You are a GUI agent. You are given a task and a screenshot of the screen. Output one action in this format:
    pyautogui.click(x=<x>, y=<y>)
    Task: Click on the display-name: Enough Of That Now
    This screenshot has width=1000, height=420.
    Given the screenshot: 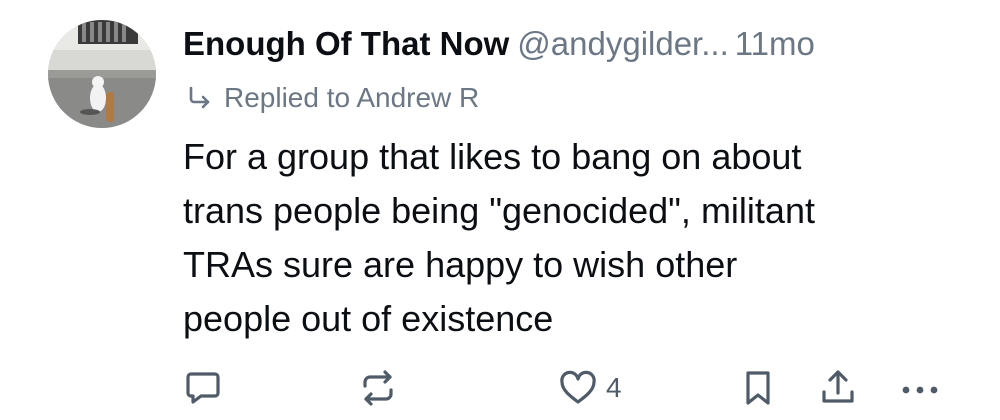 What is the action you would take?
    pyautogui.click(x=346, y=43)
    